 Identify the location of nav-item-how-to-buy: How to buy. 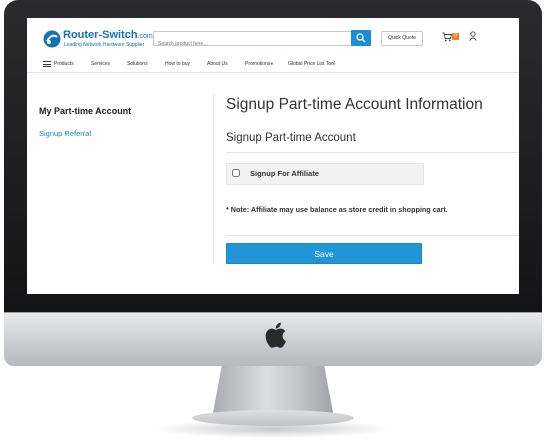
(177, 64).